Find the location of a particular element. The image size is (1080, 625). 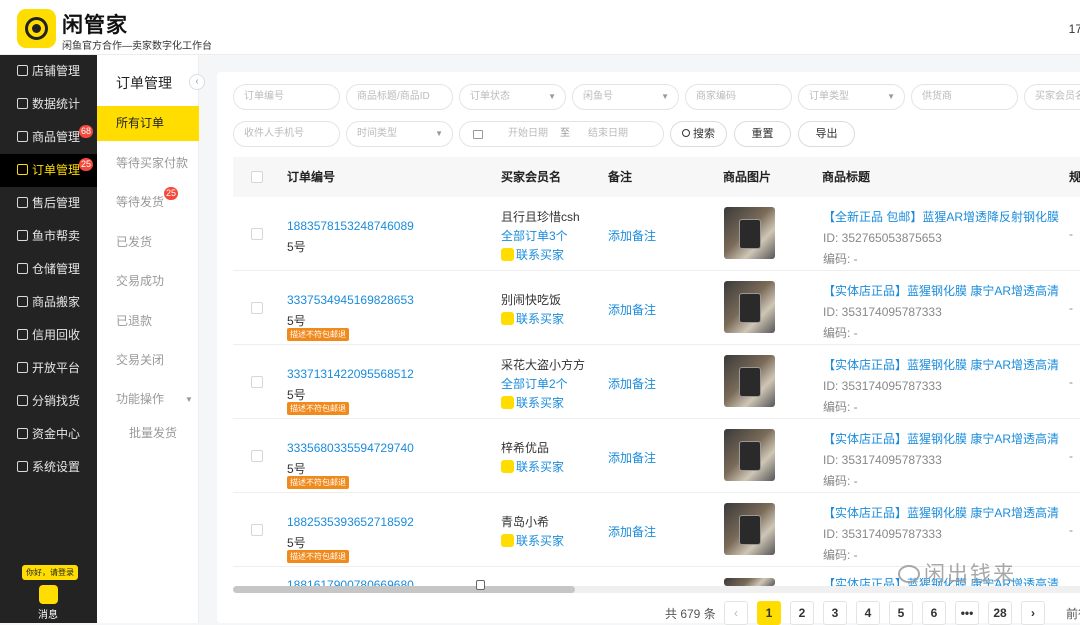

sidebar-item-10: 分销找货 is located at coordinates (48, 401).